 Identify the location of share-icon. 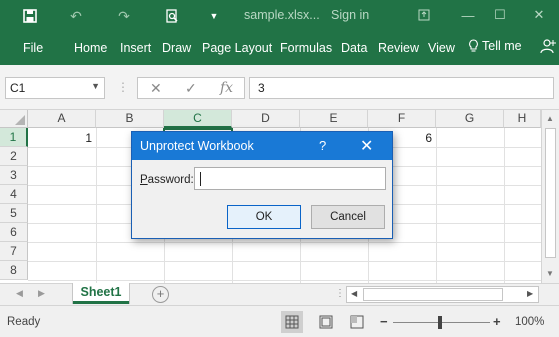
(548, 47).